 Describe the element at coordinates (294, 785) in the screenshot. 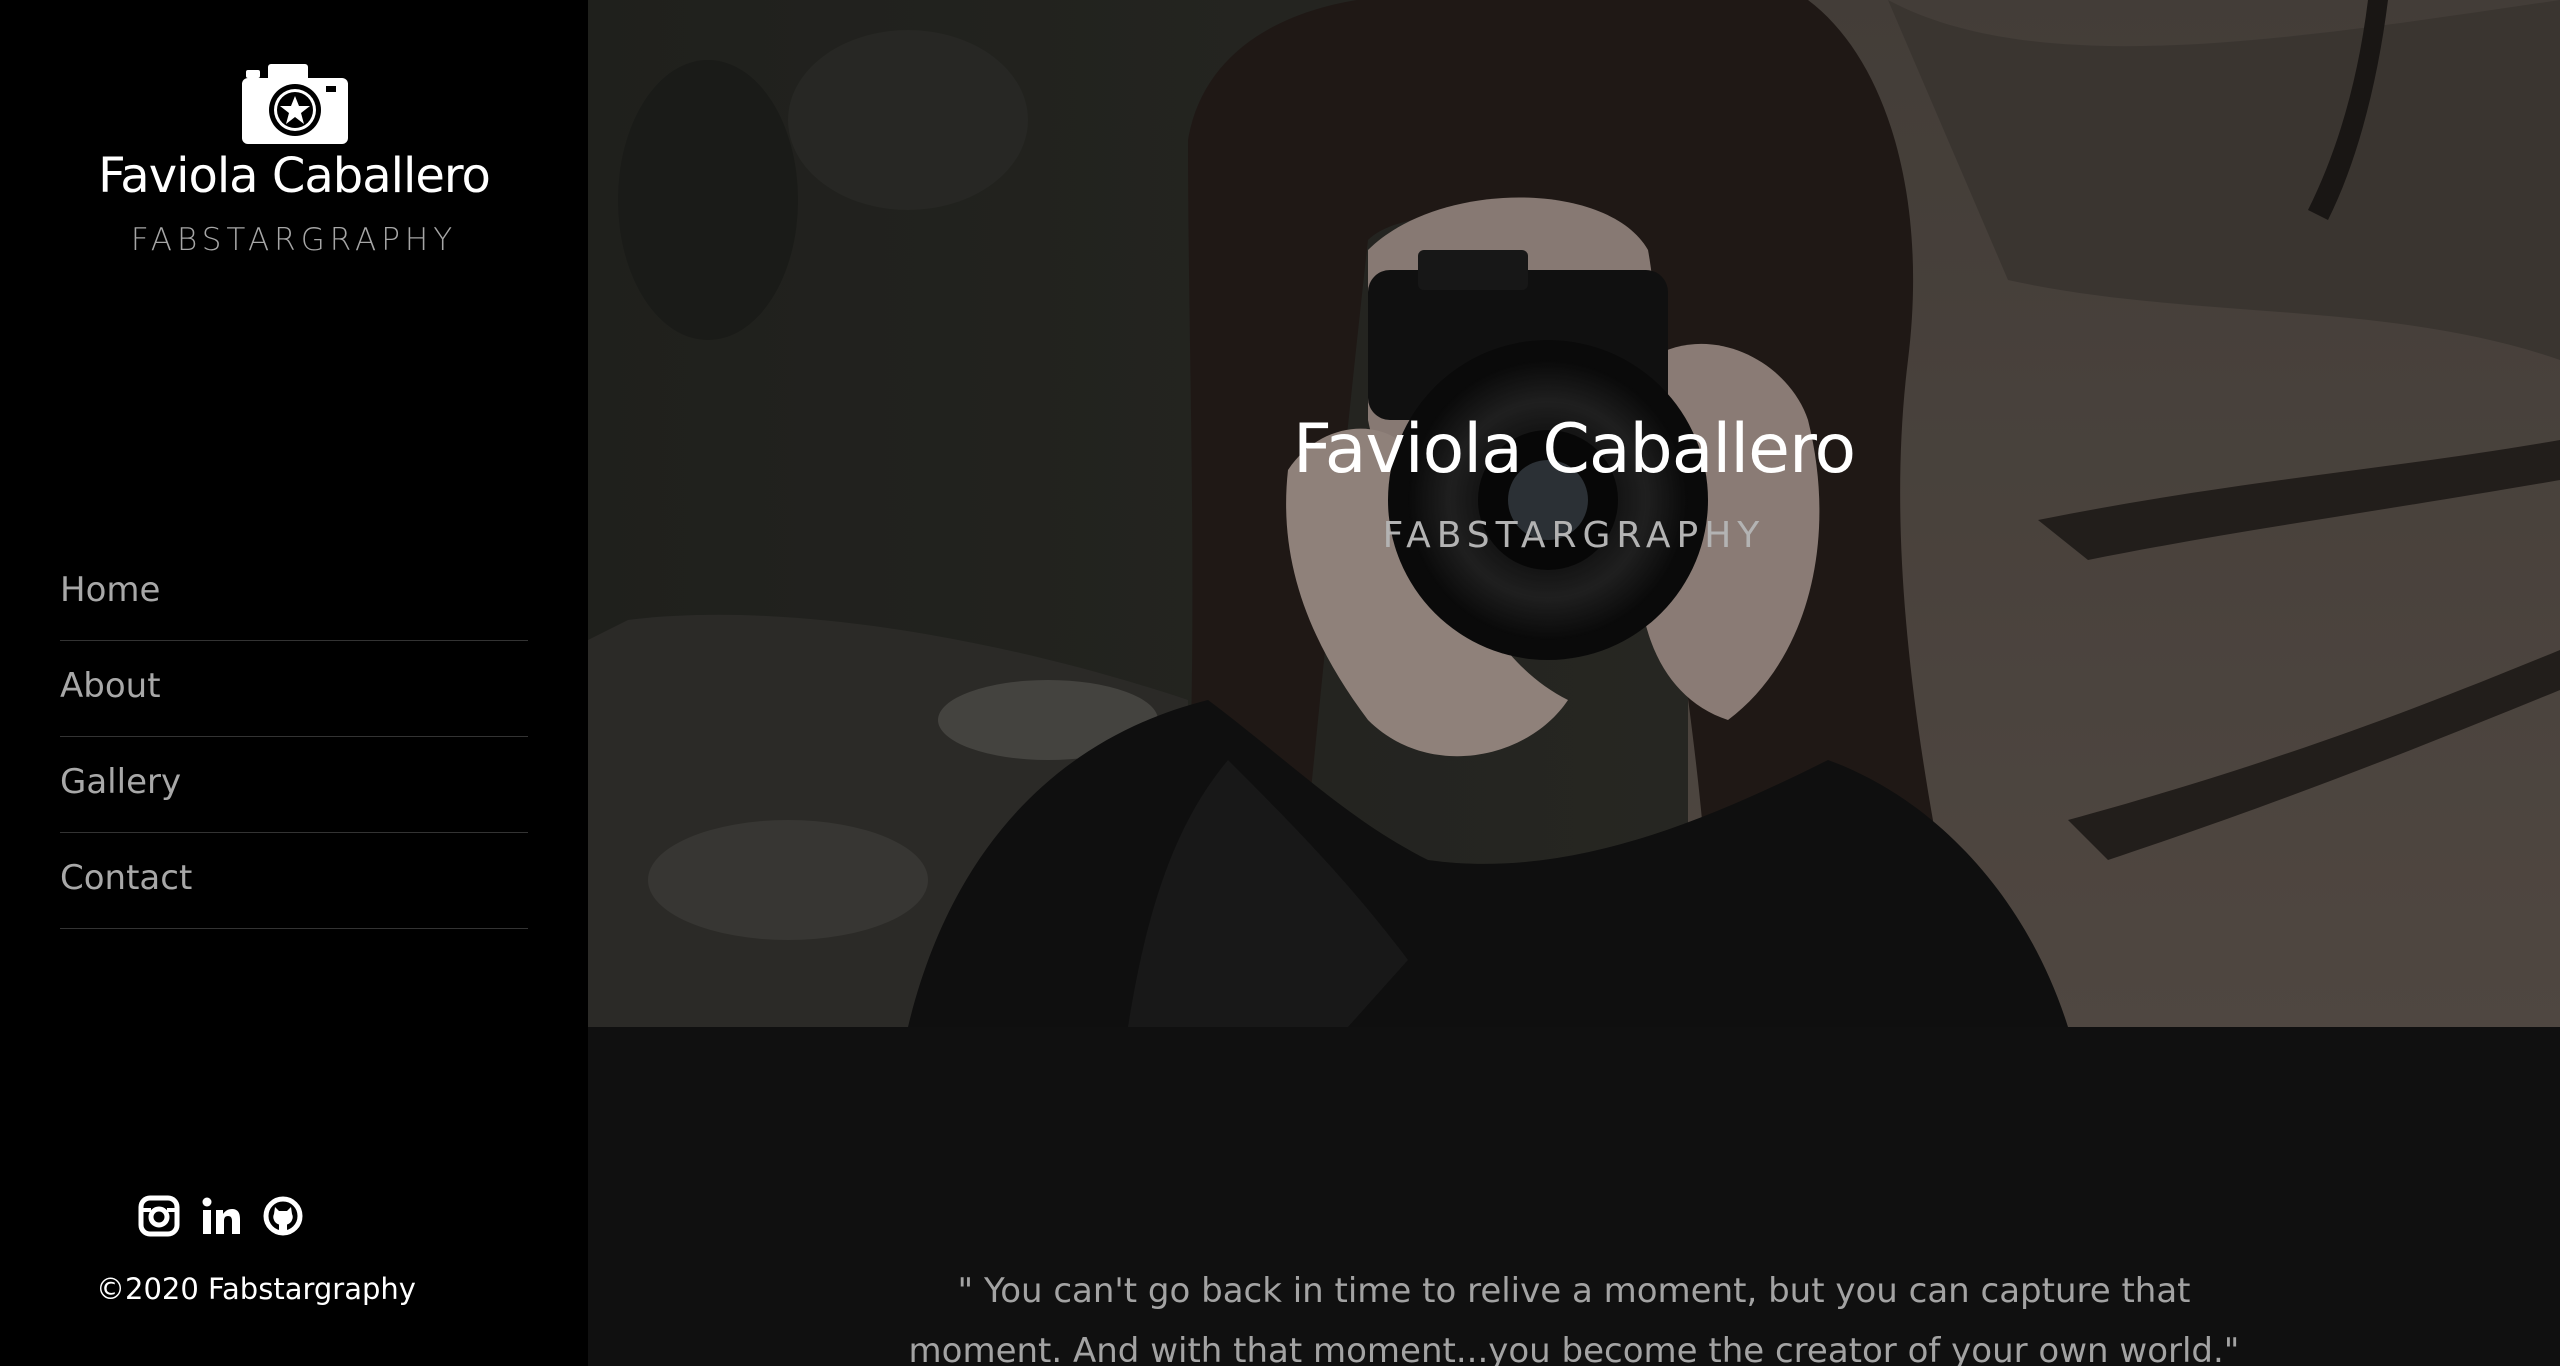

I see `nav-gallery: Gallery` at that location.